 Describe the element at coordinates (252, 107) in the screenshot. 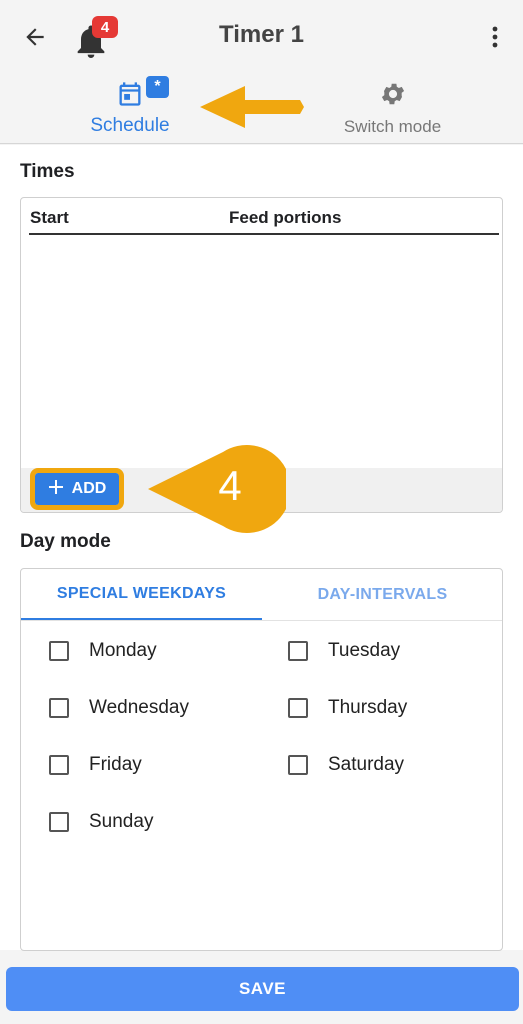

I see `tutorial-arrow-icon` at that location.